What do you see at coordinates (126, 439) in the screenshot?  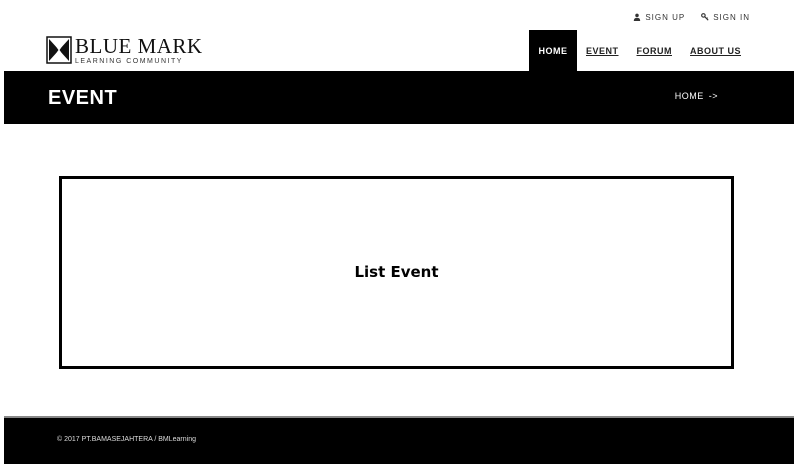 I see `copyright-text: © 2017 PT.BAMASEJAHTERA / BMLearning` at bounding box center [126, 439].